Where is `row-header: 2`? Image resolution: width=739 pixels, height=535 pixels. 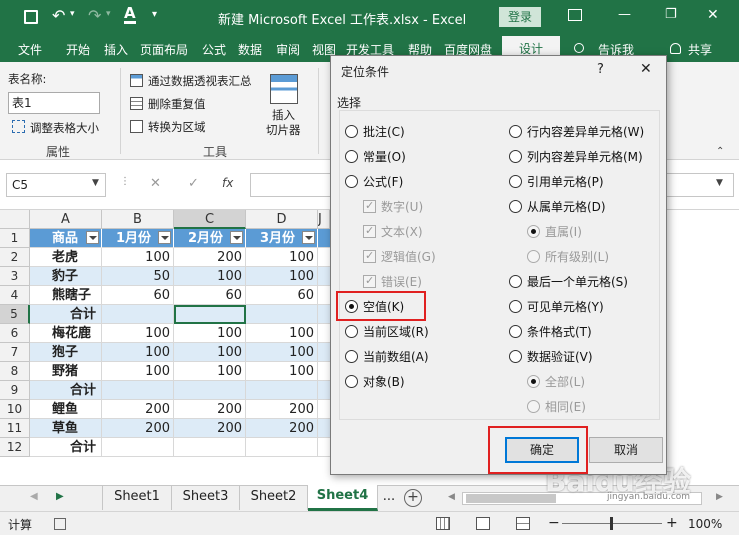
row-header: 2 is located at coordinates (15, 257).